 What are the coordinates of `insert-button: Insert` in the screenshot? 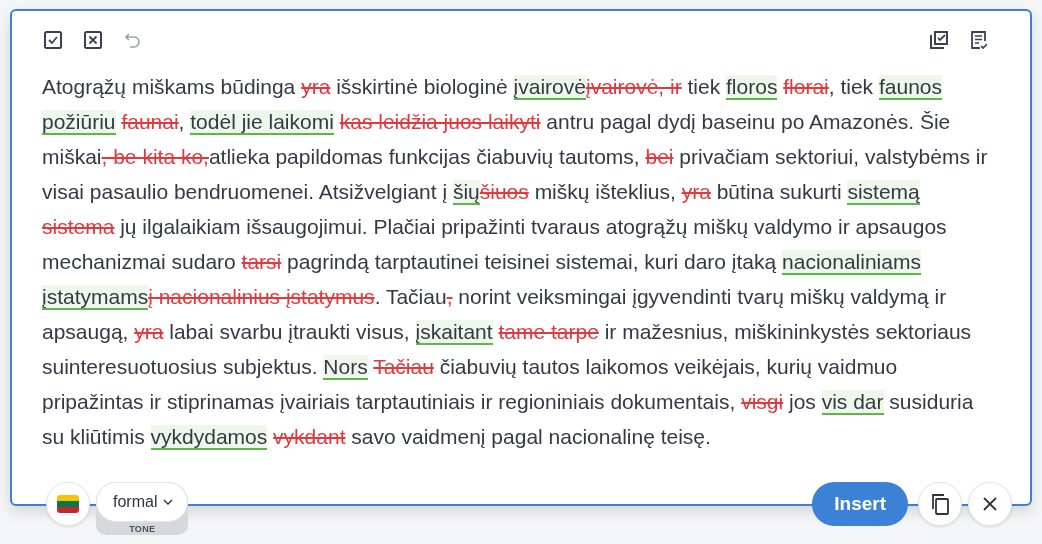 It's located at (860, 504).